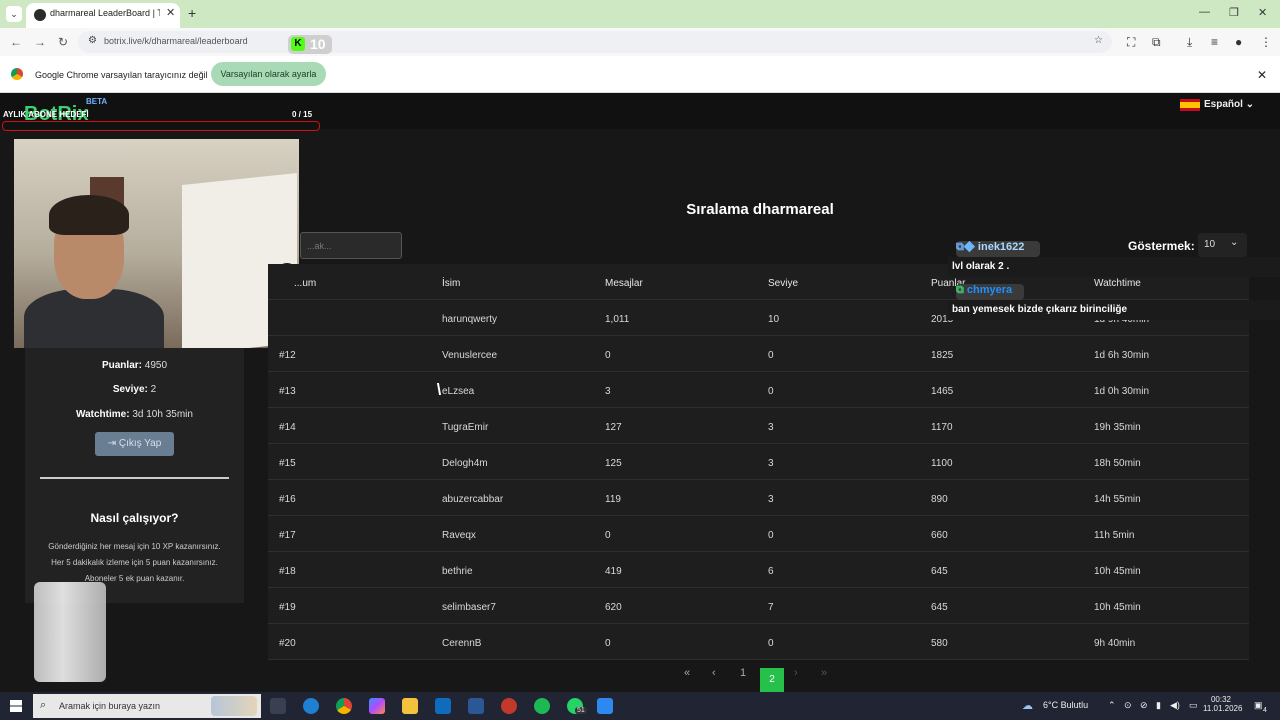  I want to click on menu-icon: ⋮, so click(1266, 42).